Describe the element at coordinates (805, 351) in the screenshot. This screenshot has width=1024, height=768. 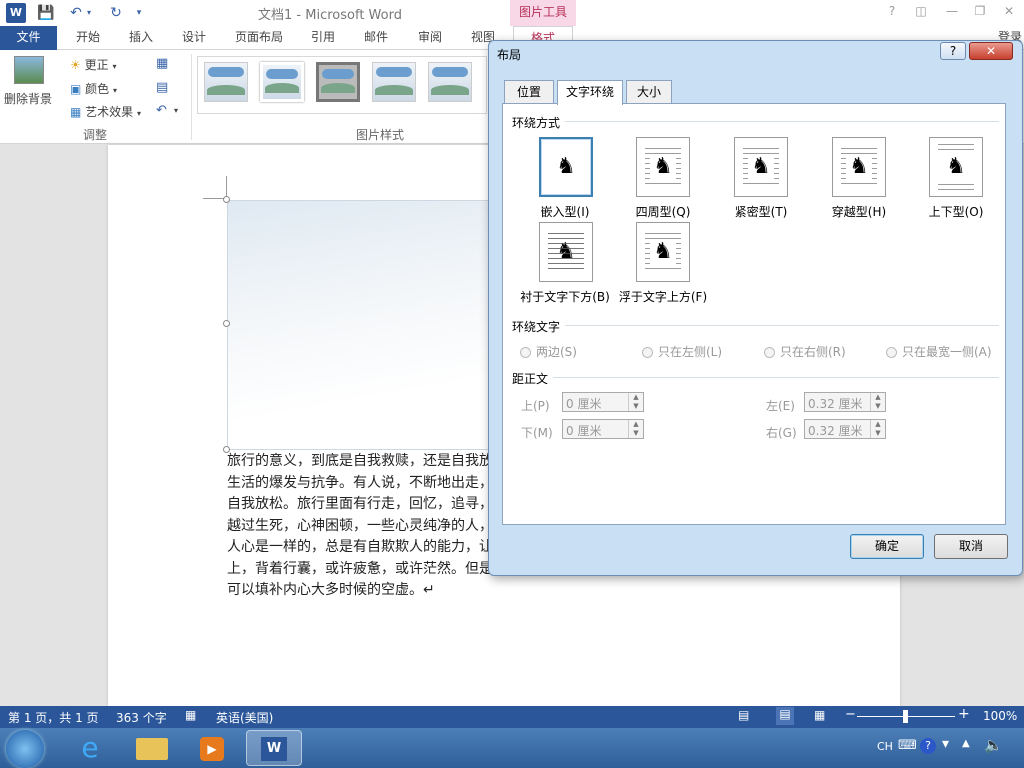
I see `wrap-right-only-radio: 只在右侧(R)` at that location.